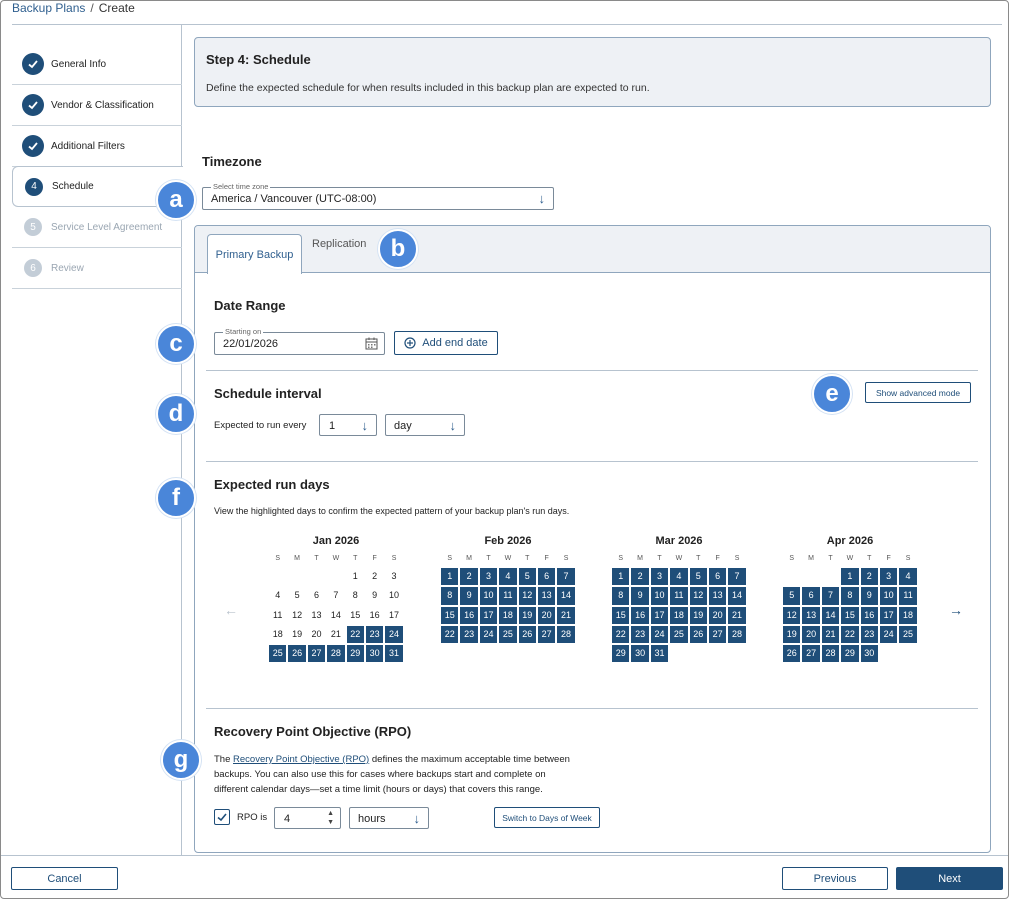 Image resolution: width=1009 pixels, height=899 pixels. I want to click on calendar-prev-arrow-icon: ←, so click(231, 610).